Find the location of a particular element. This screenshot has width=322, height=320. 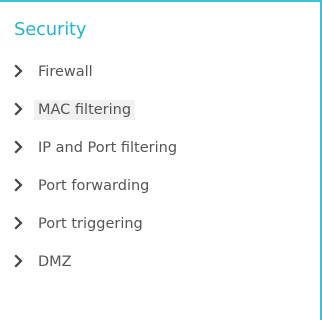

menu-item-label: Firewall is located at coordinates (65, 72).